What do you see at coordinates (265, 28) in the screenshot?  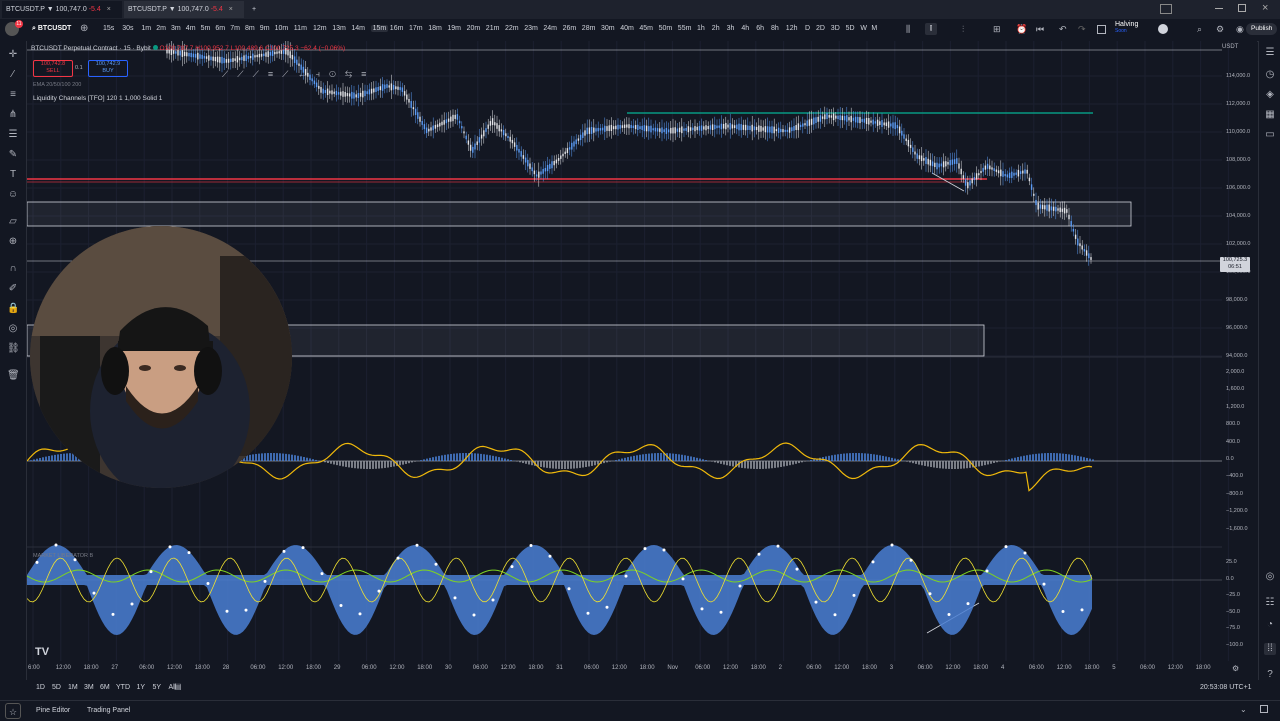 I see `timeframe-9m: 9m` at bounding box center [265, 28].